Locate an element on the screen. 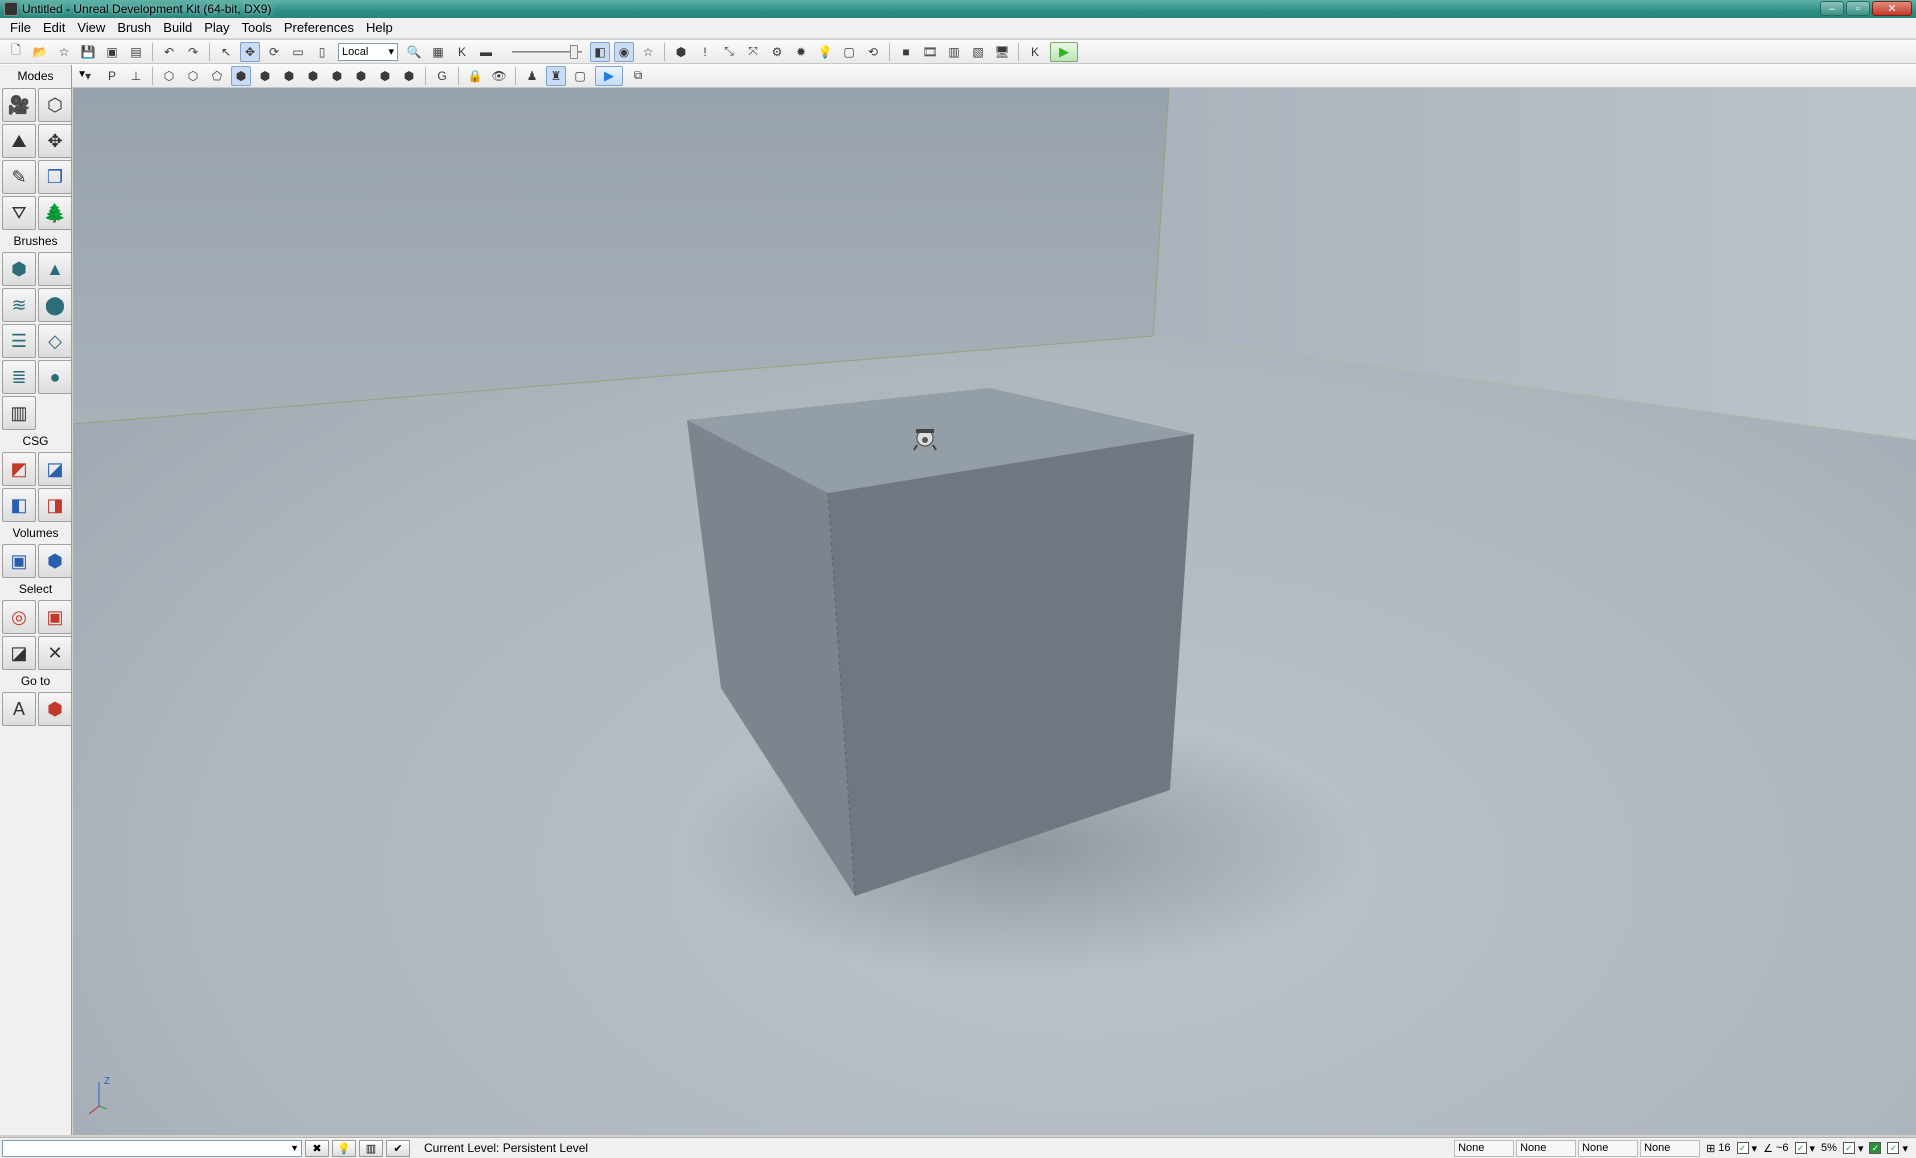  grid-snap-toggle: ✓ ▾ is located at coordinates (1746, 1148).